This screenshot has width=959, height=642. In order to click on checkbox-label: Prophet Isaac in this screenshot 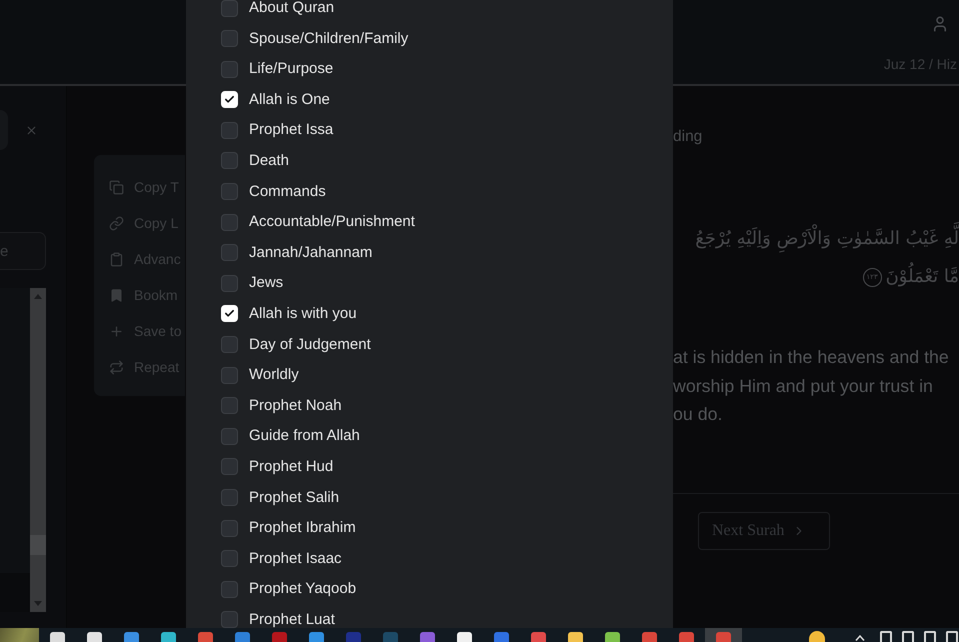, I will do `click(295, 558)`.